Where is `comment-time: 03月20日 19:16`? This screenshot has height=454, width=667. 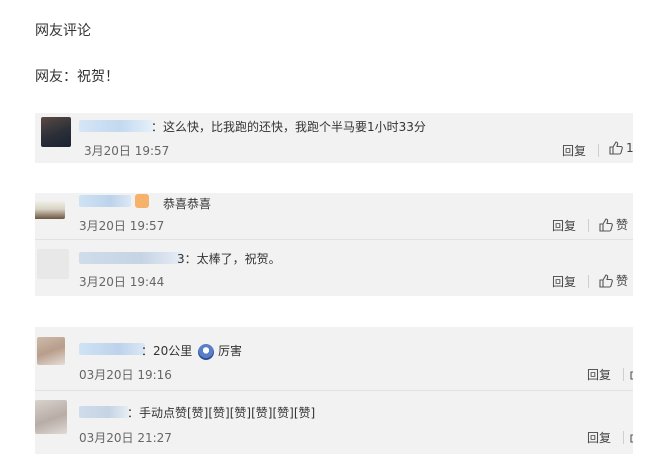
comment-time: 03月20日 19:16 is located at coordinates (125, 375).